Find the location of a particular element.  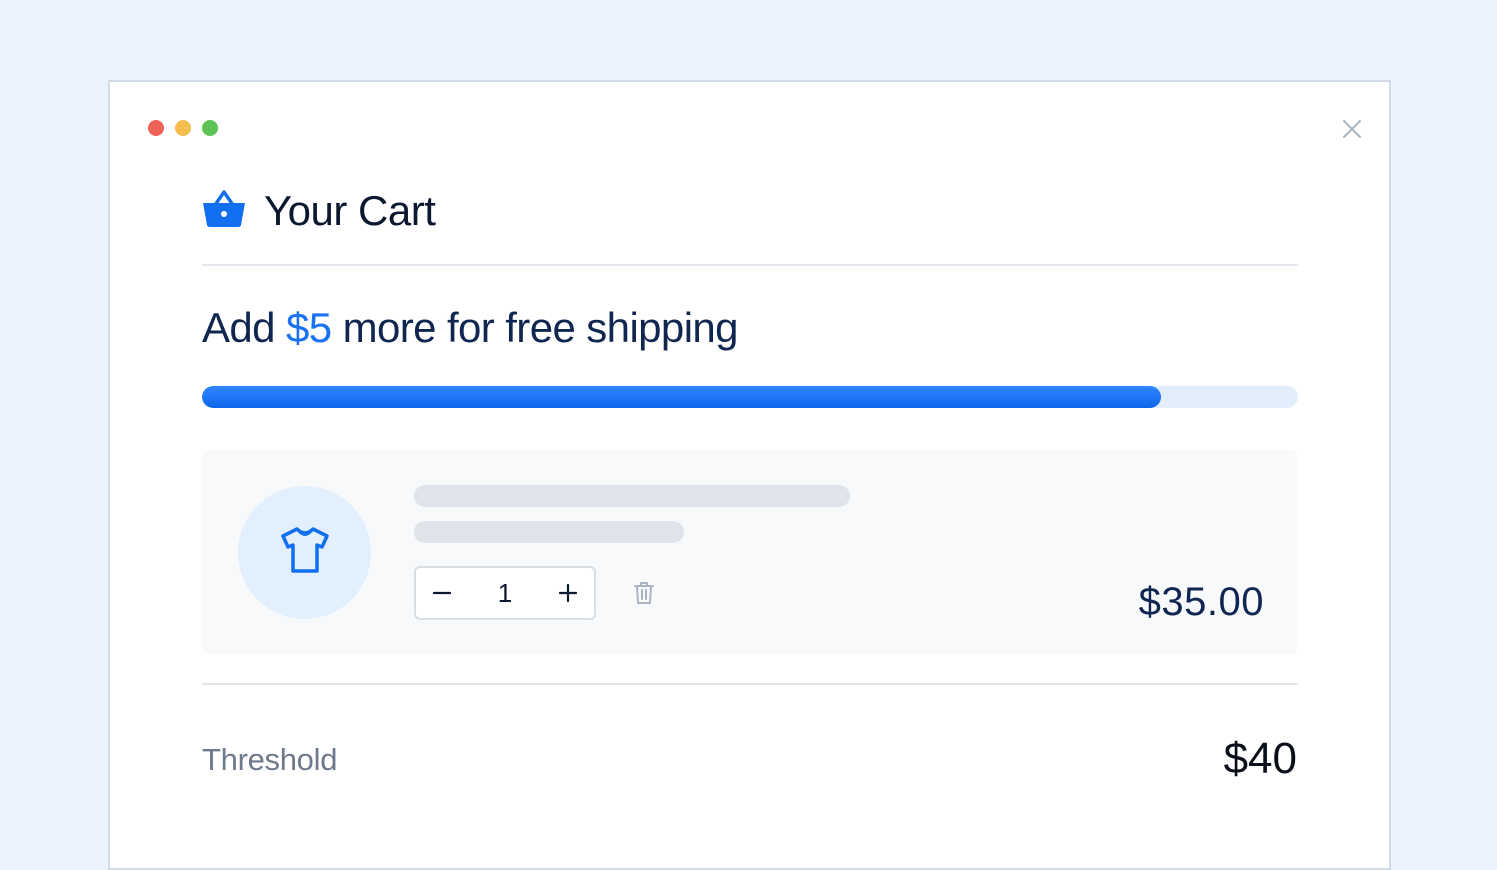

cart-header: Your Cart is located at coordinates (319, 211).